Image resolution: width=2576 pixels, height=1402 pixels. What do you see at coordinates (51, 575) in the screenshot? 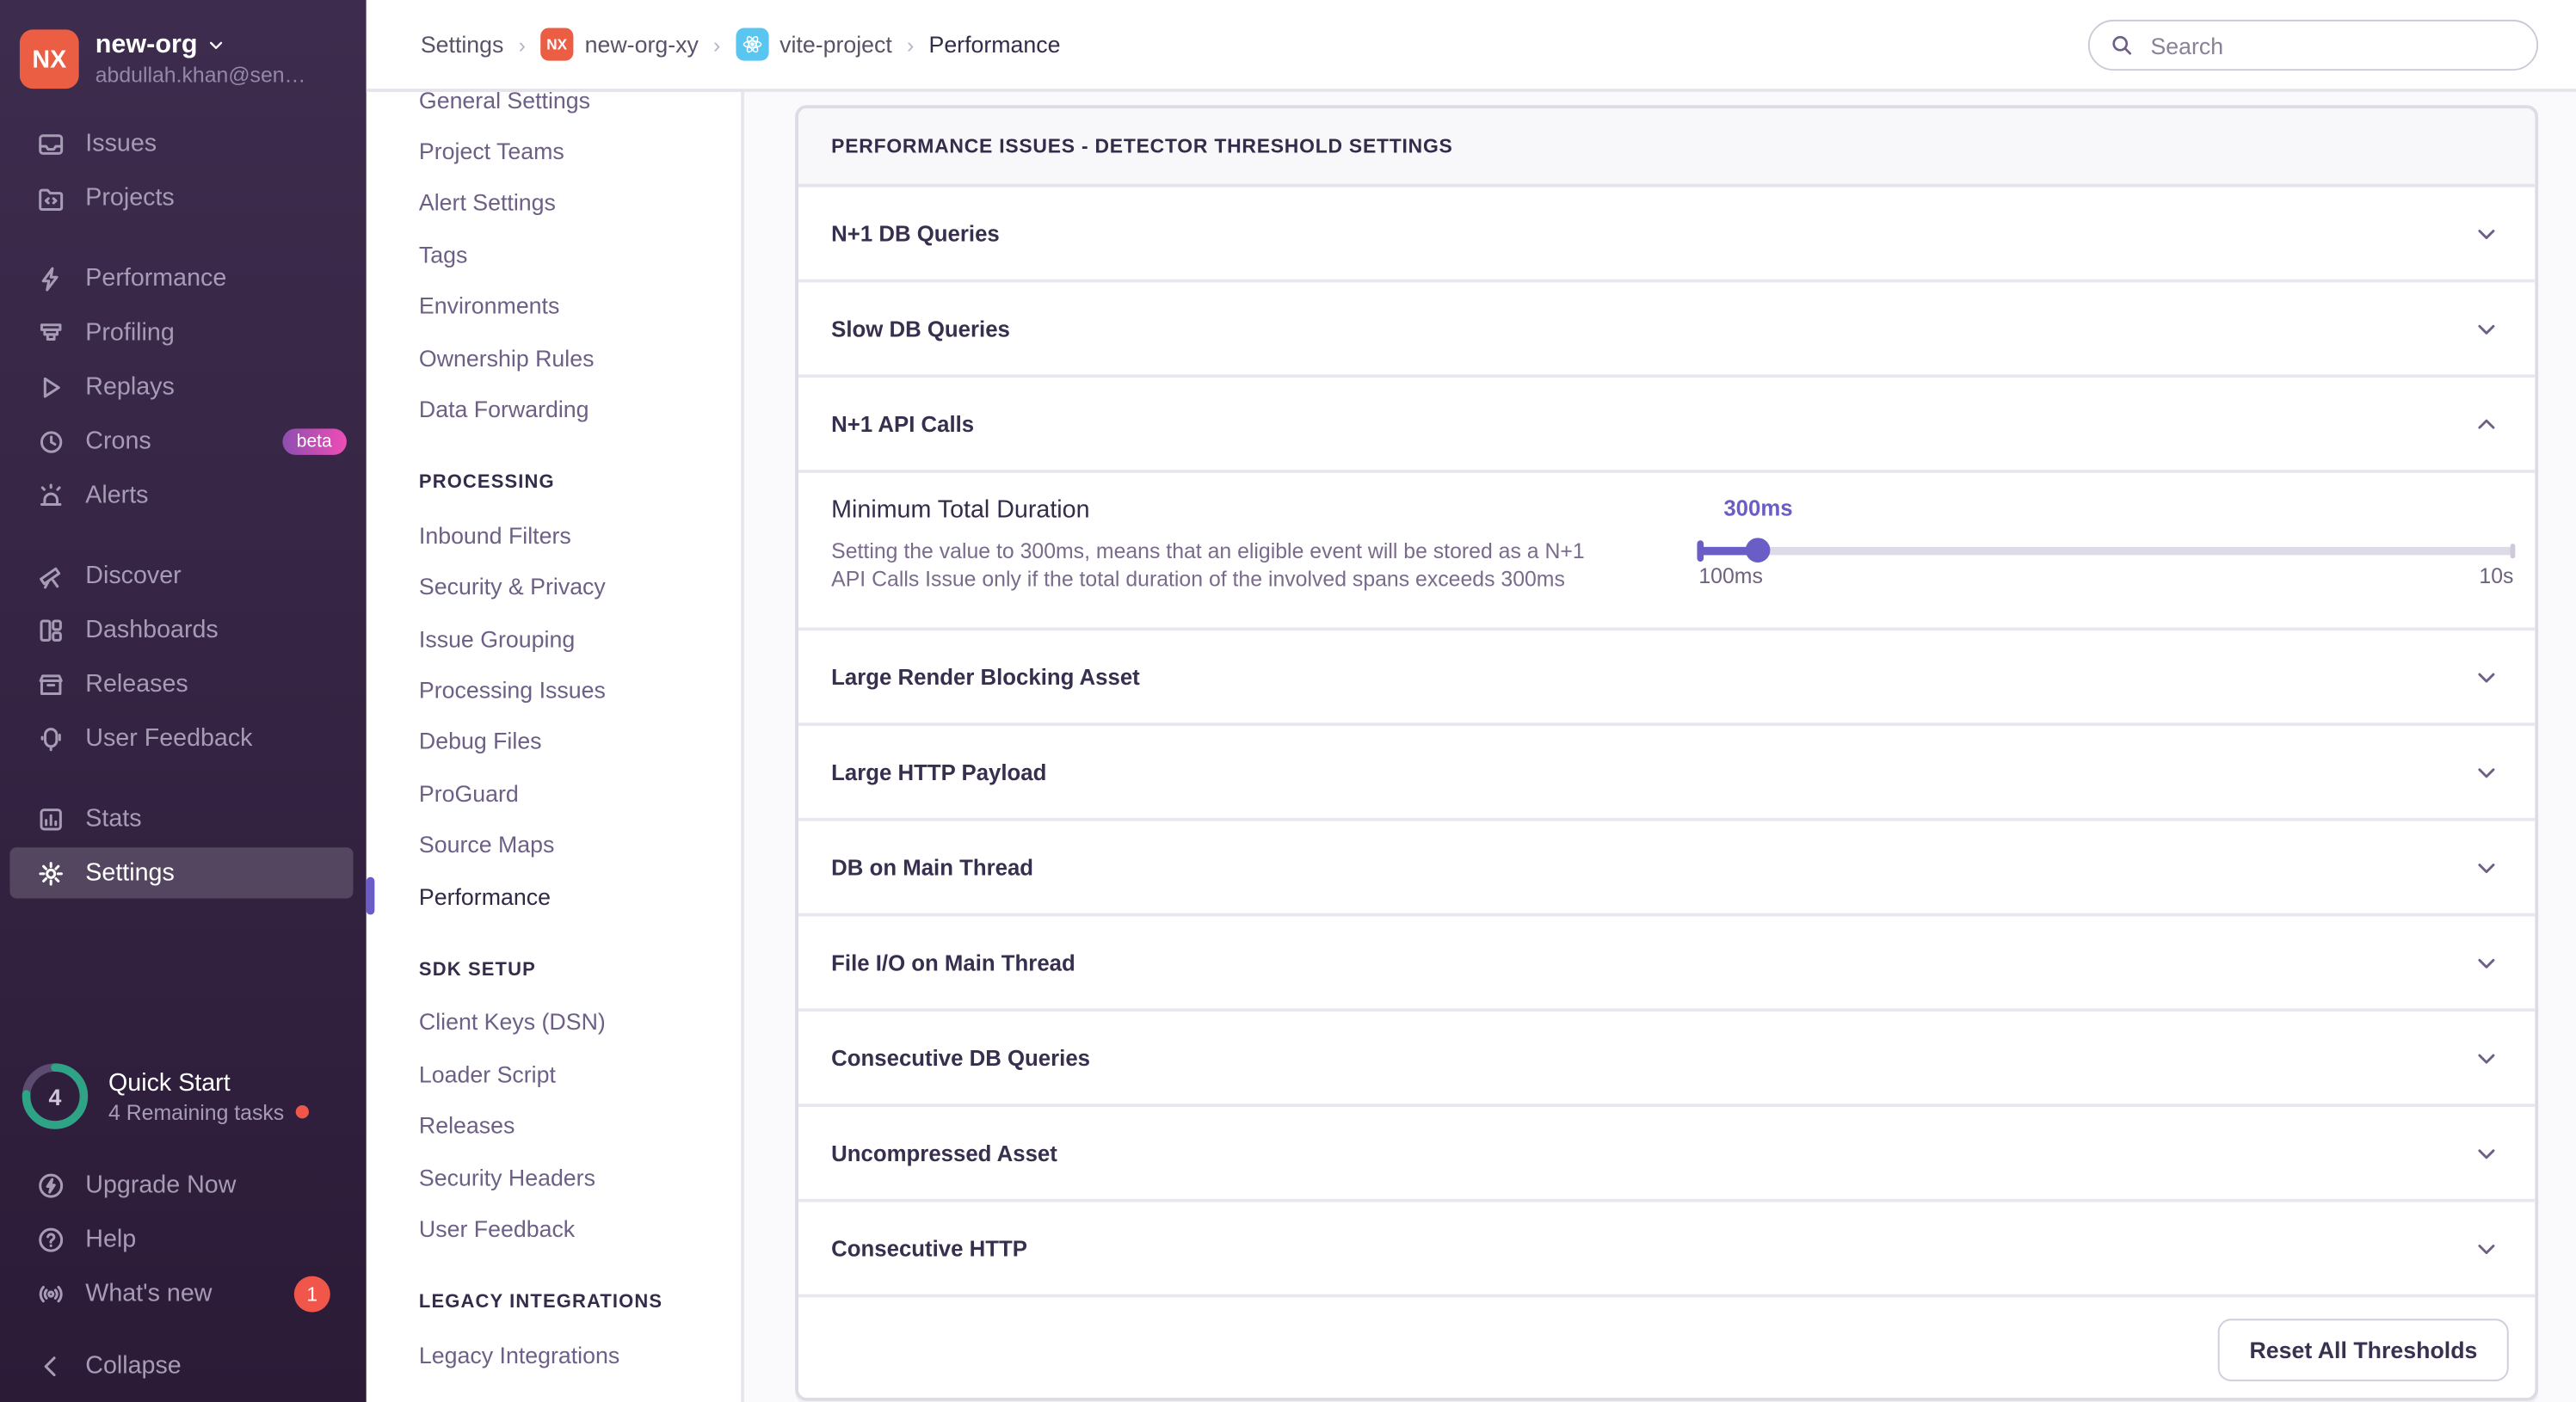
I see `discover-icon` at bounding box center [51, 575].